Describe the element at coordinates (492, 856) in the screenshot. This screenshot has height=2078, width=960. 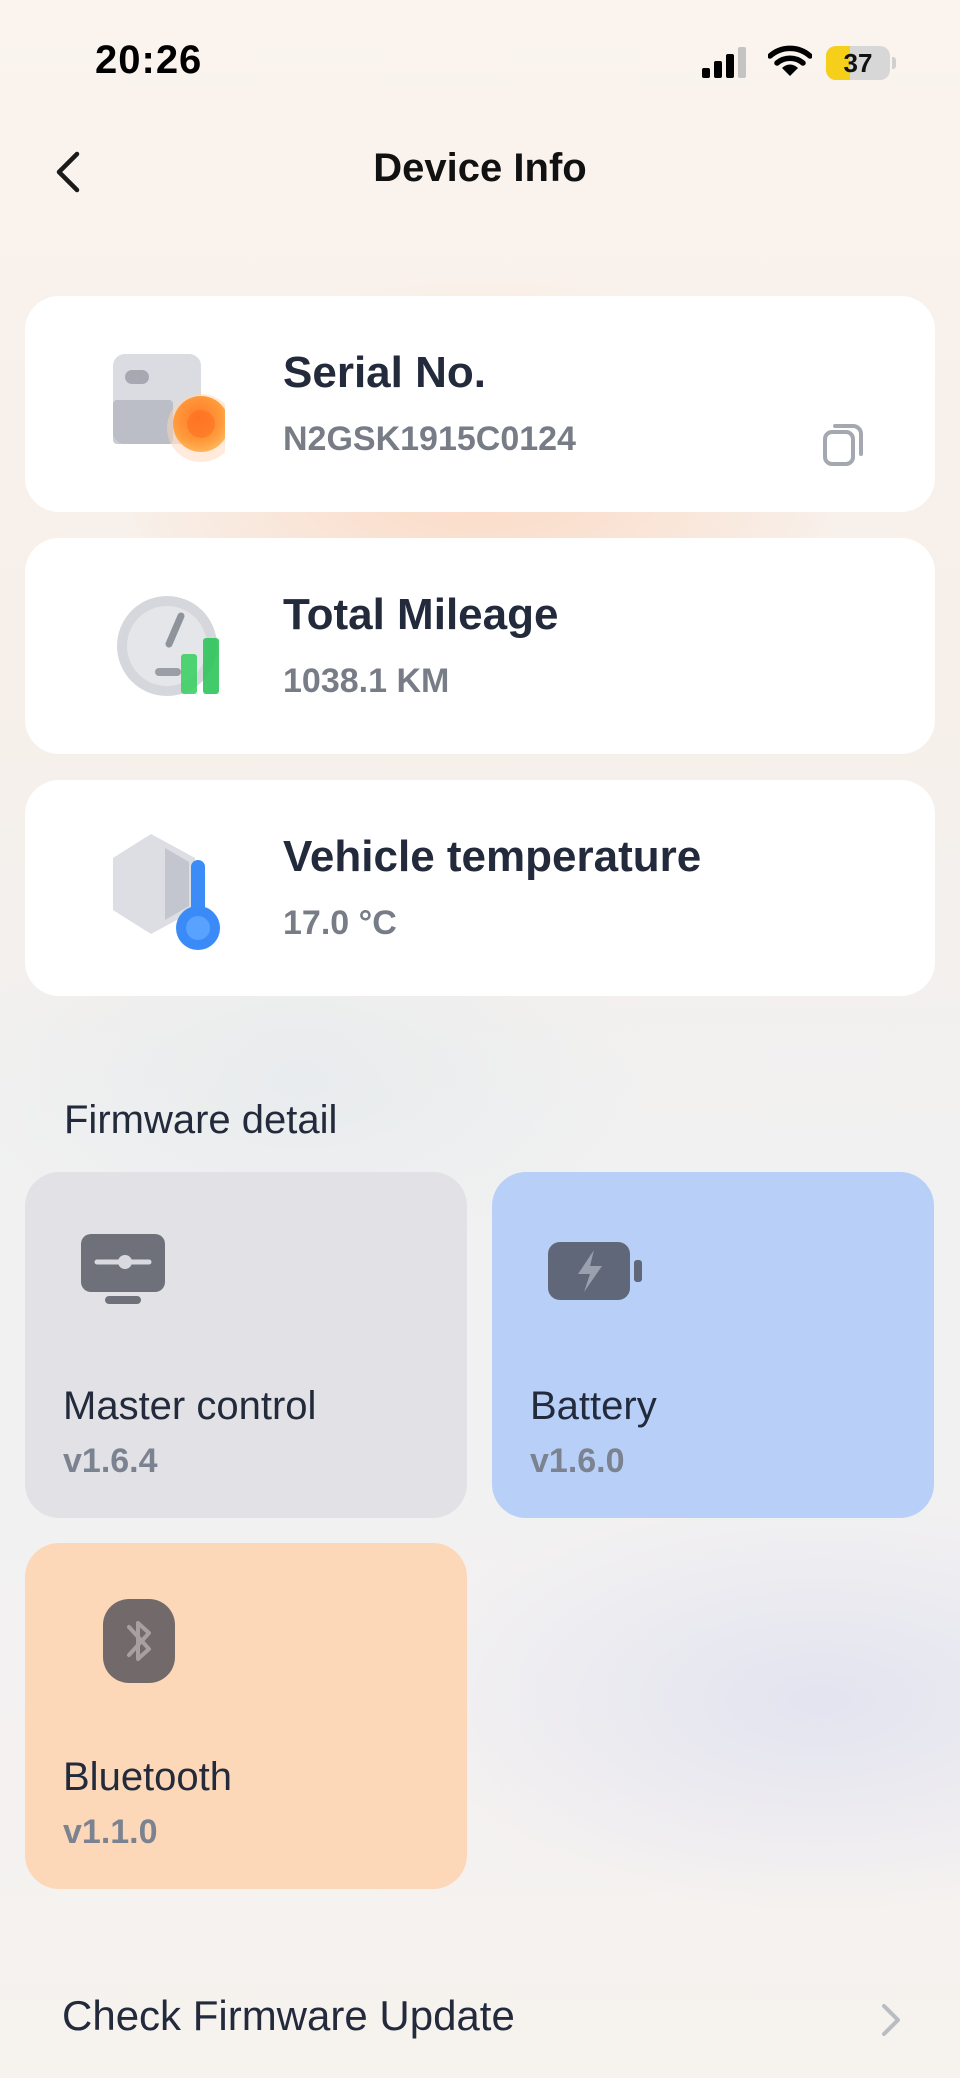
I see `temperature-label: Vehicle temperature` at that location.